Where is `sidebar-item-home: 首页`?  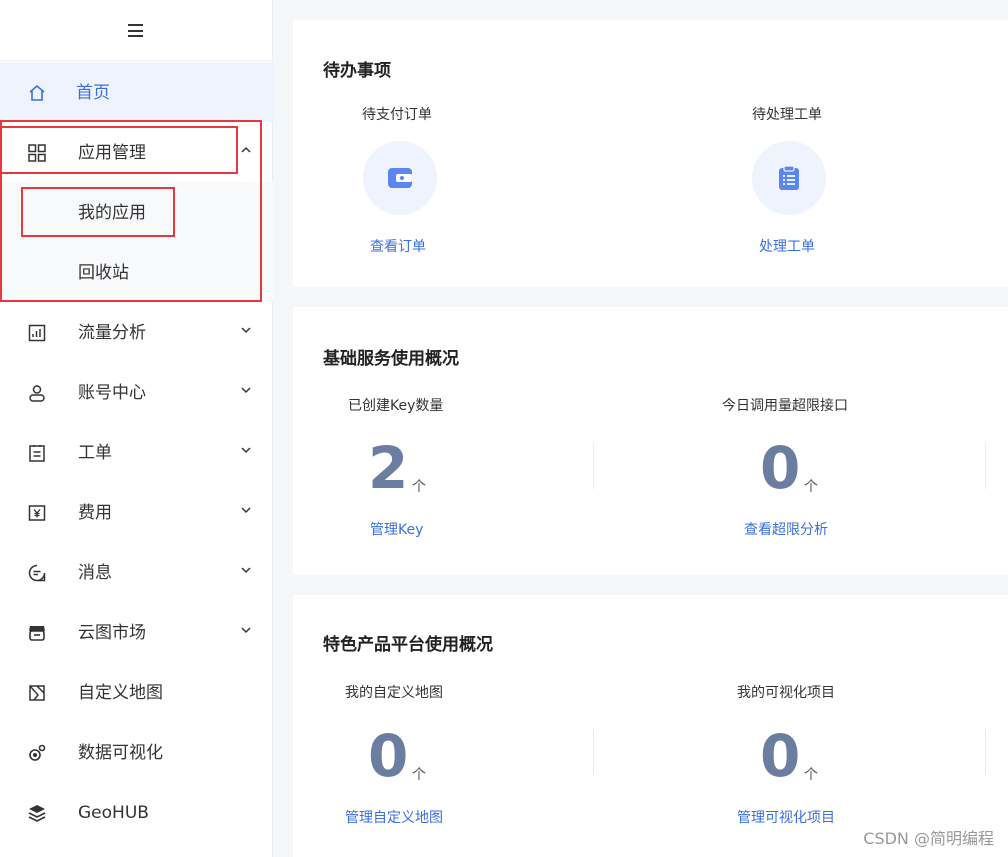
sidebar-item-home: 首页 is located at coordinates (136, 92).